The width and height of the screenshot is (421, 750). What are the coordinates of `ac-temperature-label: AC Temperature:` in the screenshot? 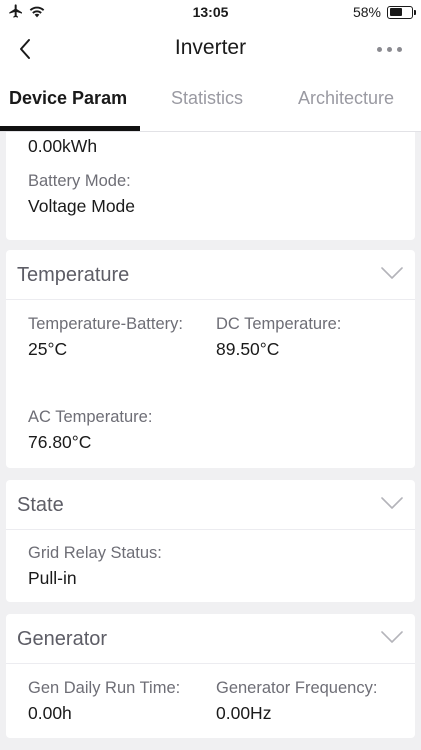 It's located at (90, 417).